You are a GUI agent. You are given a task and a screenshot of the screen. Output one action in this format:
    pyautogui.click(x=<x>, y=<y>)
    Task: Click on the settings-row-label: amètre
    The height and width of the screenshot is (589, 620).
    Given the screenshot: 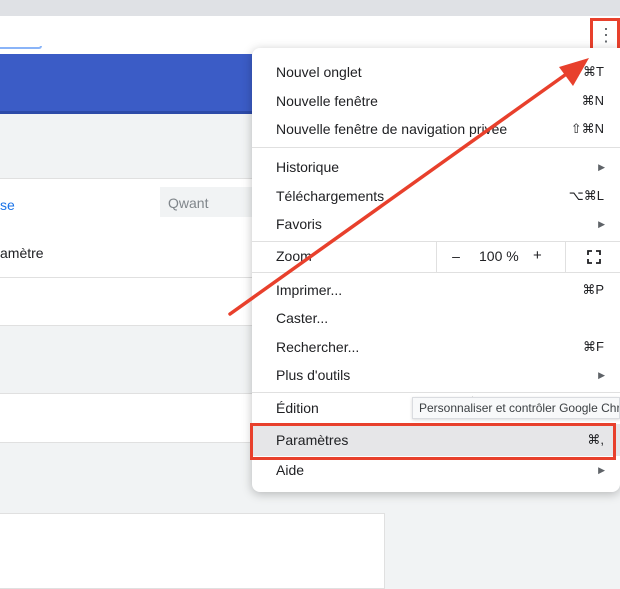 What is the action you would take?
    pyautogui.click(x=22, y=253)
    